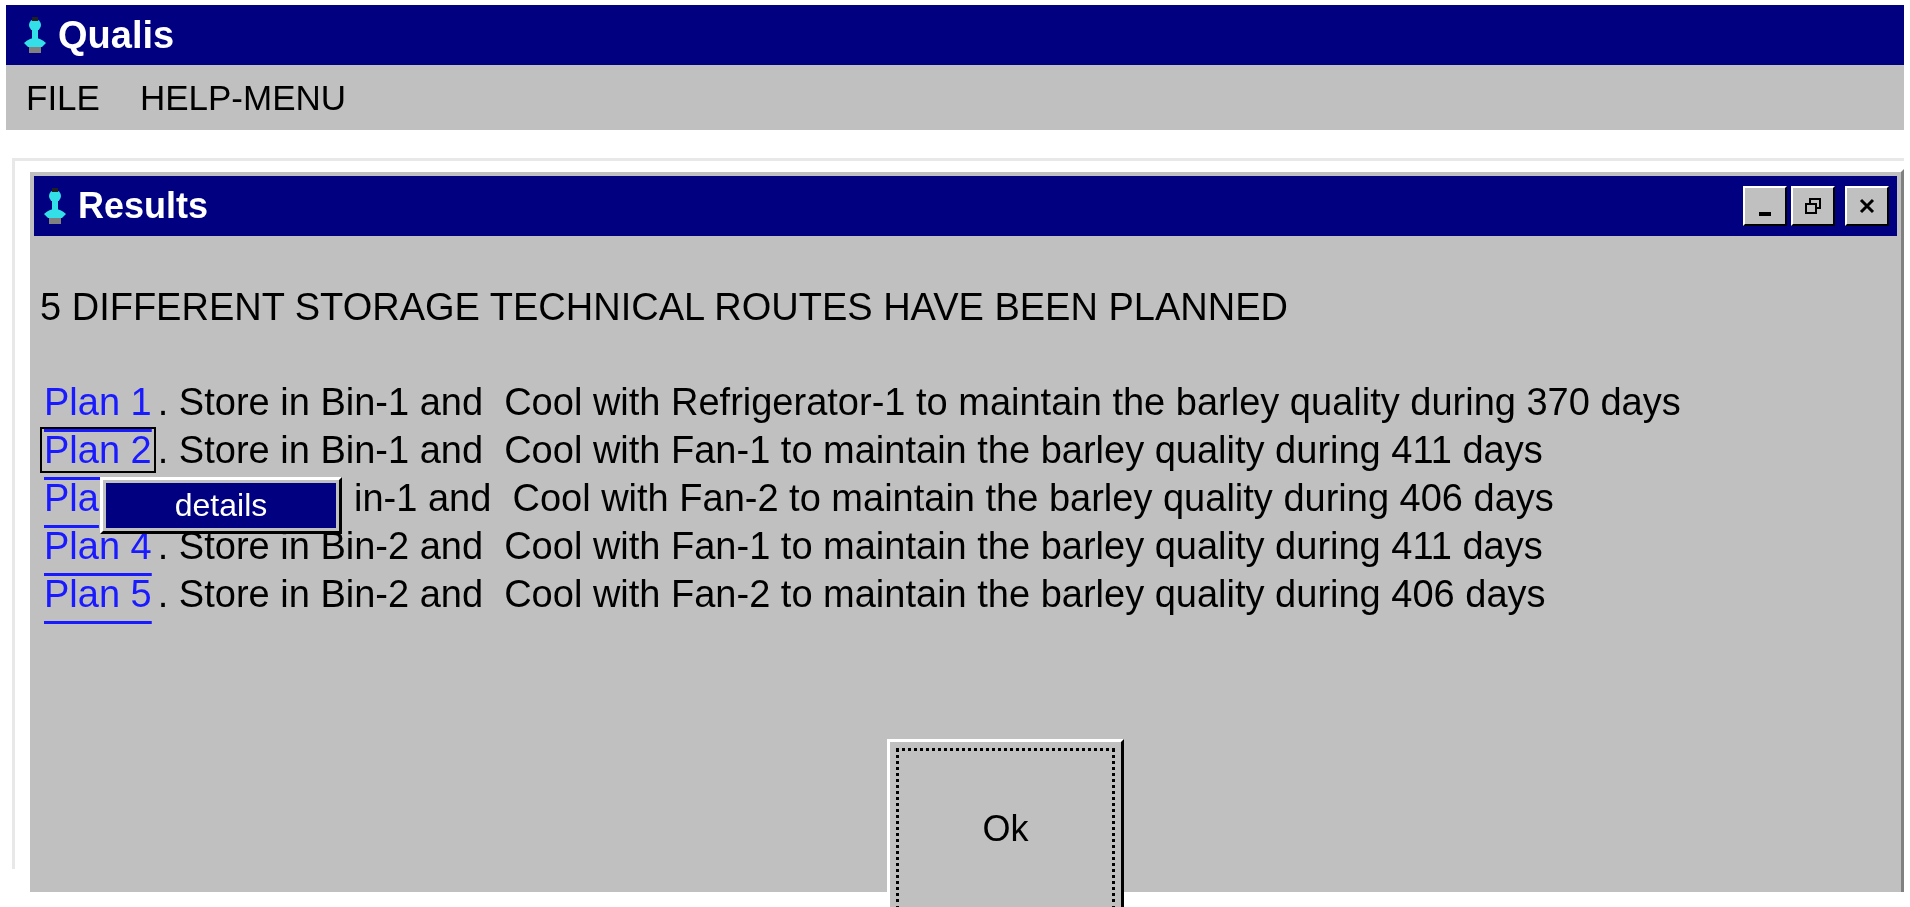 The image size is (1910, 907). What do you see at coordinates (849, 546) in the screenshot?
I see `plan-description: . Store in Bin-2 and Cool with Fan-1 to maintain the barley quality during 411 days` at bounding box center [849, 546].